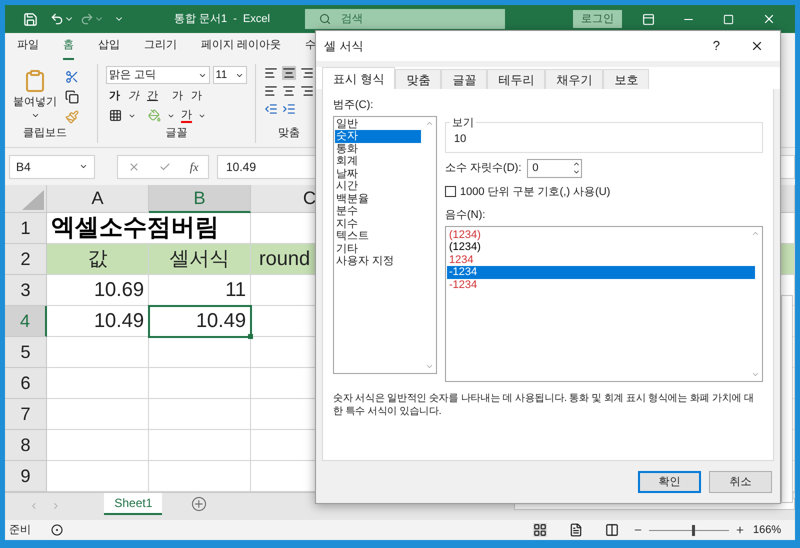 This screenshot has height=548, width=800. What do you see at coordinates (164, 166) in the screenshot?
I see `enter-icon` at bounding box center [164, 166].